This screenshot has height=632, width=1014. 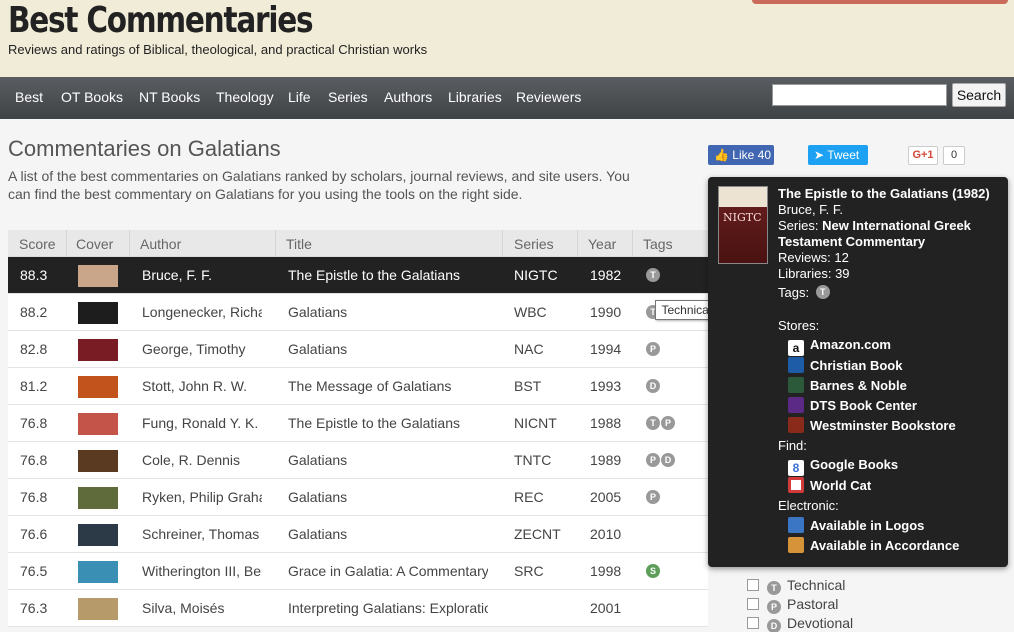 What do you see at coordinates (475, 97) in the screenshot?
I see `nav-item-libraries: Libraries` at bounding box center [475, 97].